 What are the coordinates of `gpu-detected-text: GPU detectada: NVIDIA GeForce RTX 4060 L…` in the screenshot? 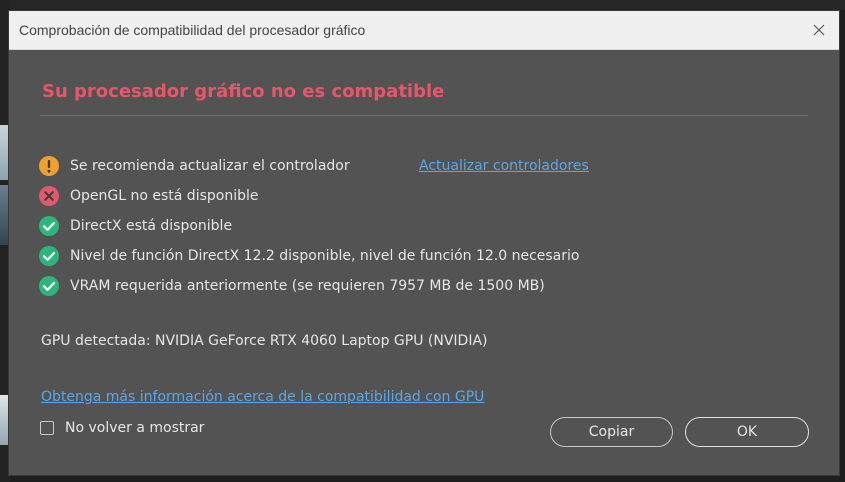 It's located at (264, 341).